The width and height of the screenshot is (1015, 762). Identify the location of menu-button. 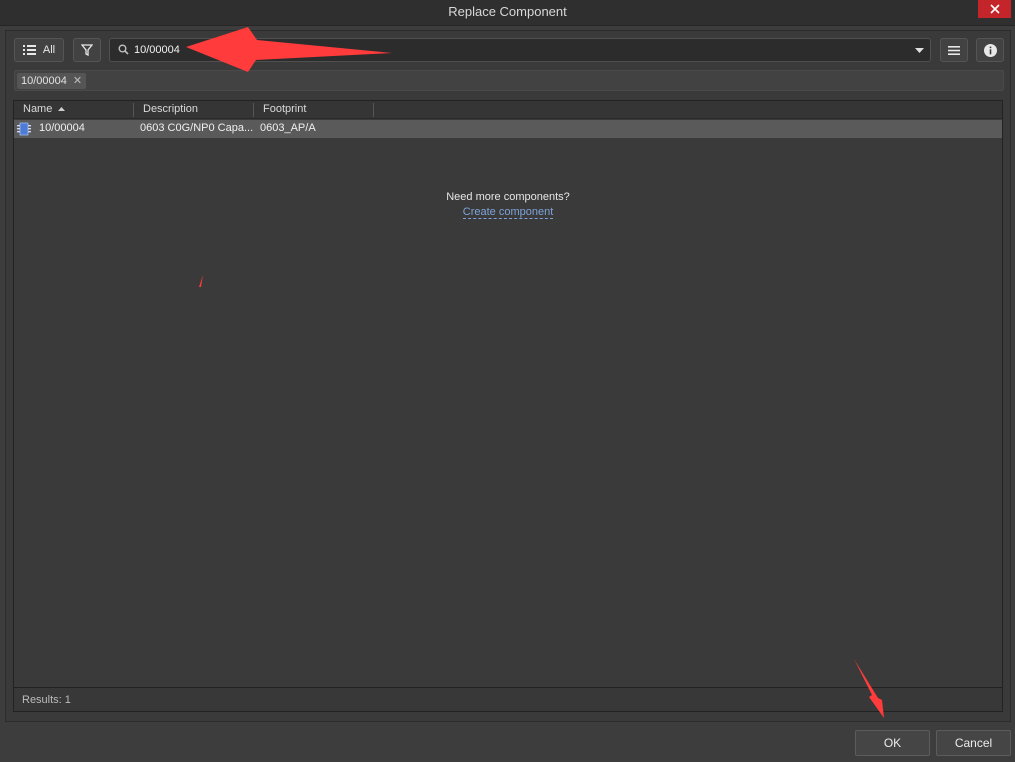
(954, 50).